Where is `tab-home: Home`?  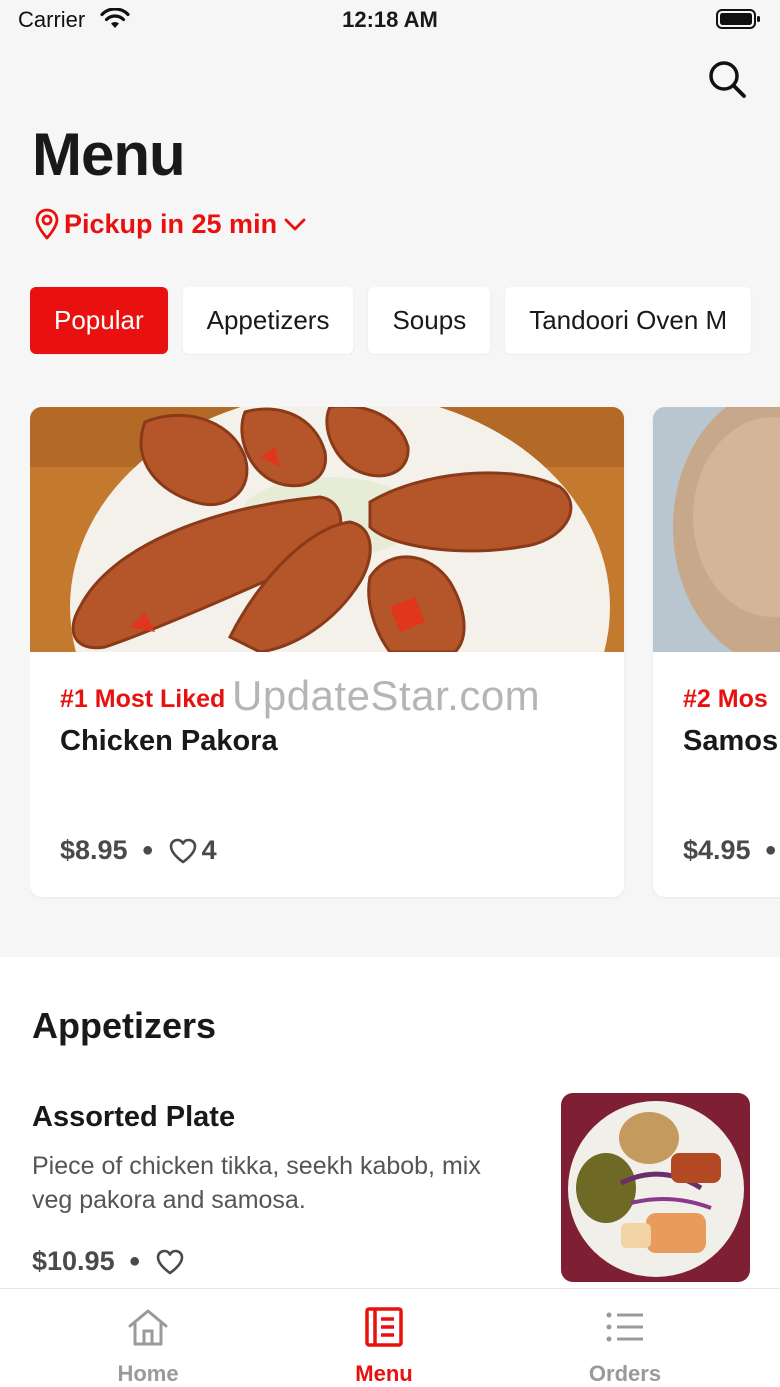
tab-home: Home is located at coordinates (148, 1338).